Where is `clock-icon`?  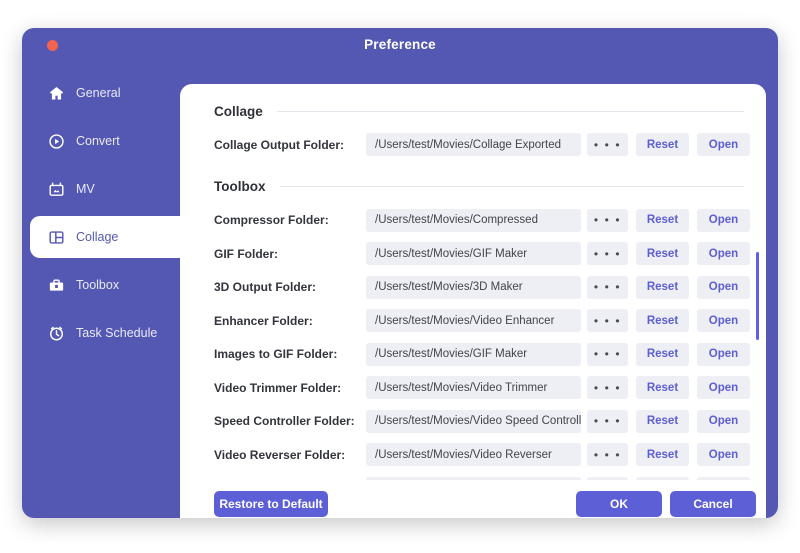 clock-icon is located at coordinates (56, 333).